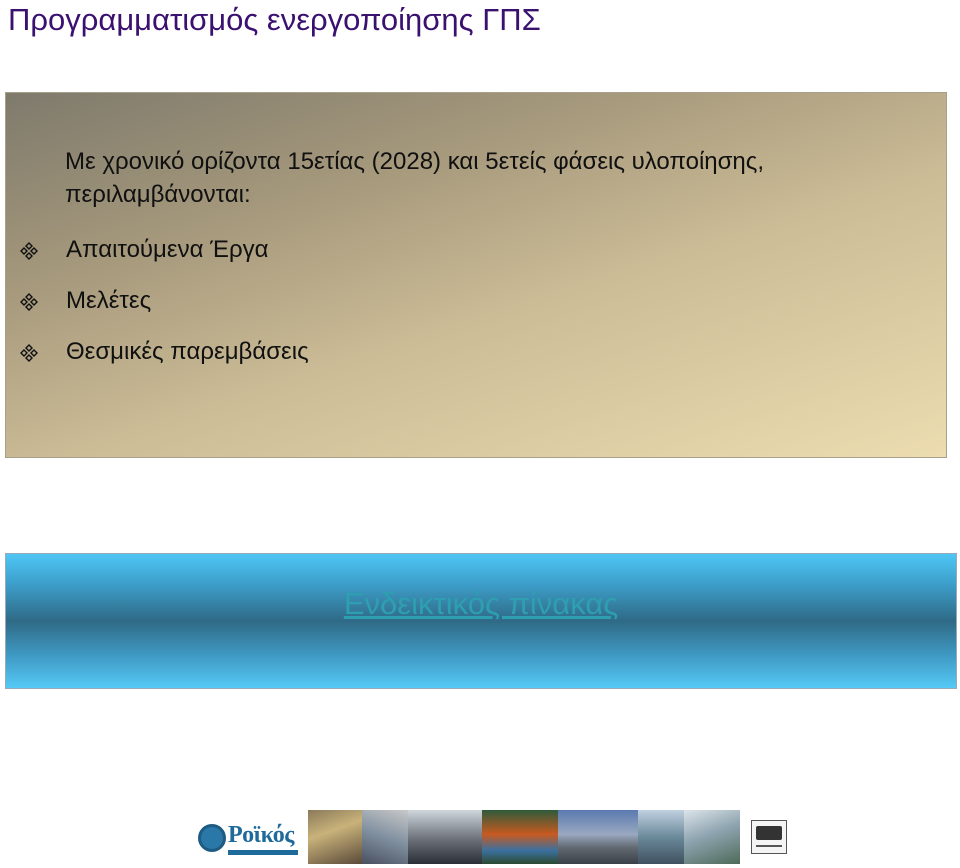  Describe the element at coordinates (445, 837) in the screenshot. I see `photo-team` at that location.